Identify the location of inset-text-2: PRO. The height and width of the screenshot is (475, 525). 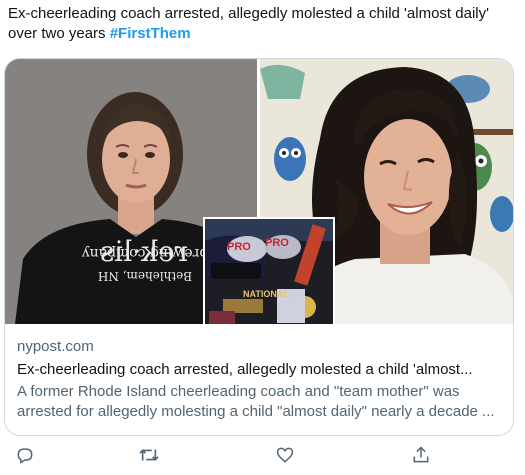
(277, 243).